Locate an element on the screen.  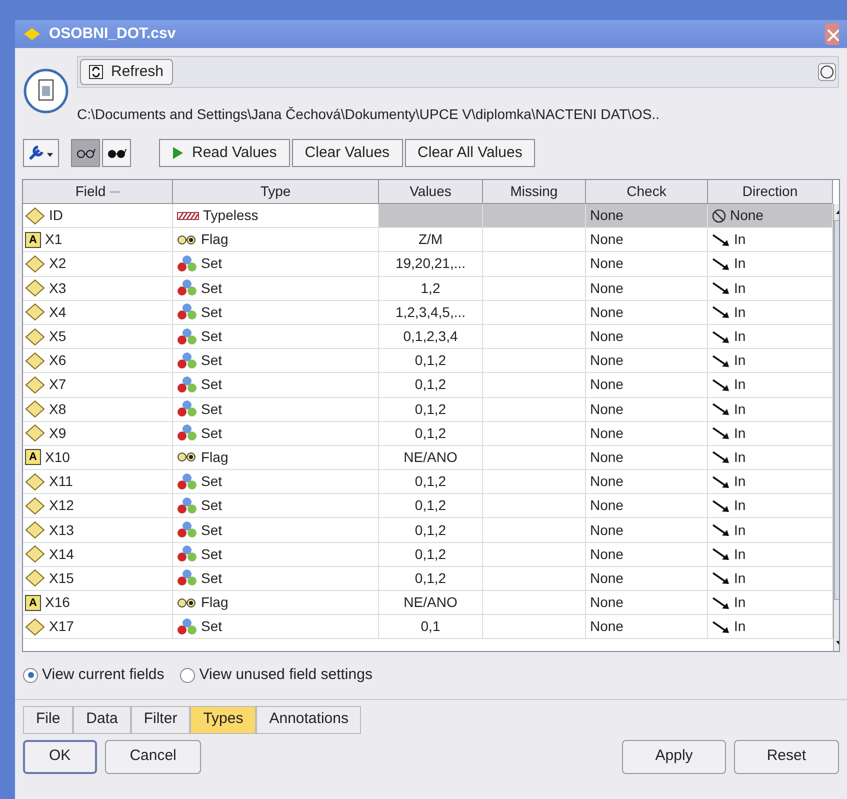
column-header: Field is located at coordinates (98, 192).